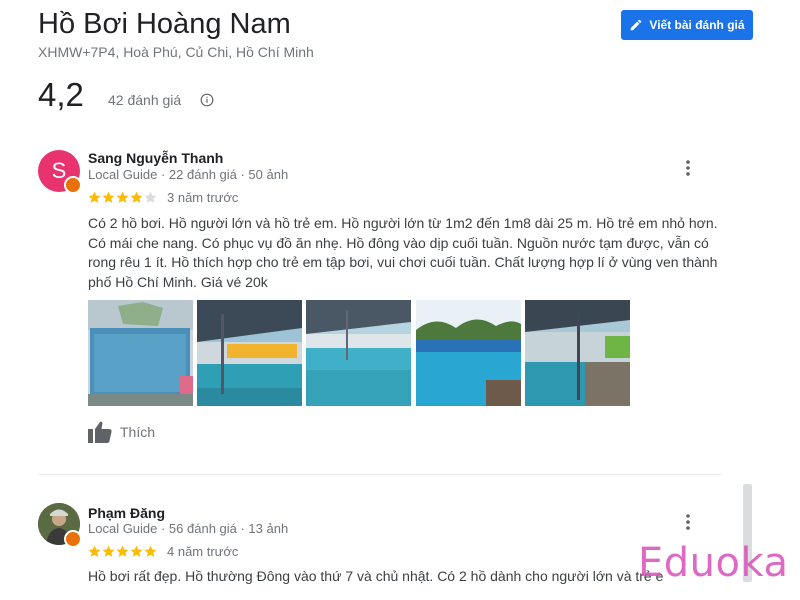 The width and height of the screenshot is (800, 600). What do you see at coordinates (126, 513) in the screenshot?
I see `reviewer-name: Phạm Đăng` at bounding box center [126, 513].